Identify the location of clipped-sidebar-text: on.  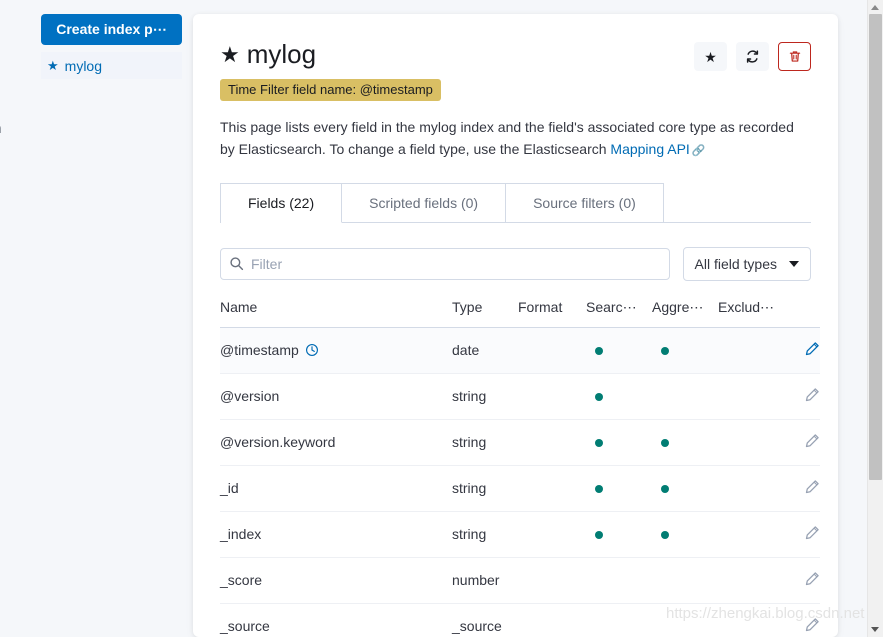
(1, 128).